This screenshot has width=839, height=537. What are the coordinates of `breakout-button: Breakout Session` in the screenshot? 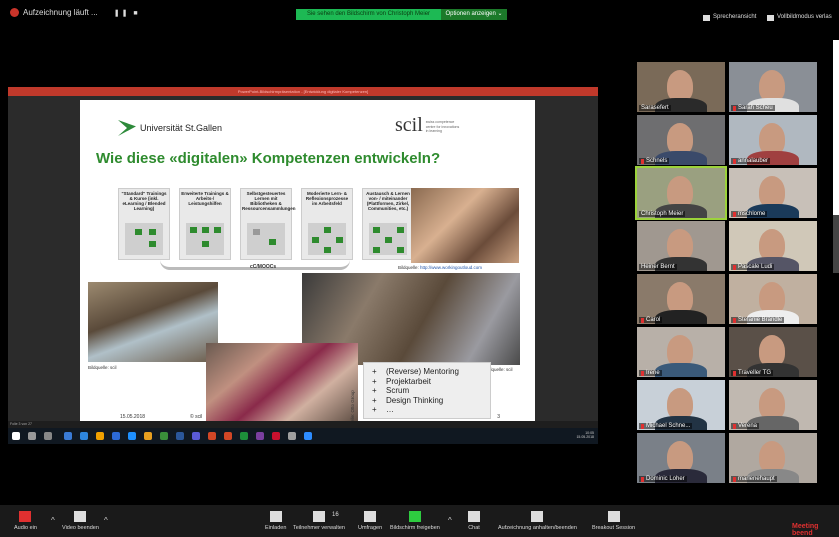 It's located at (613, 521).